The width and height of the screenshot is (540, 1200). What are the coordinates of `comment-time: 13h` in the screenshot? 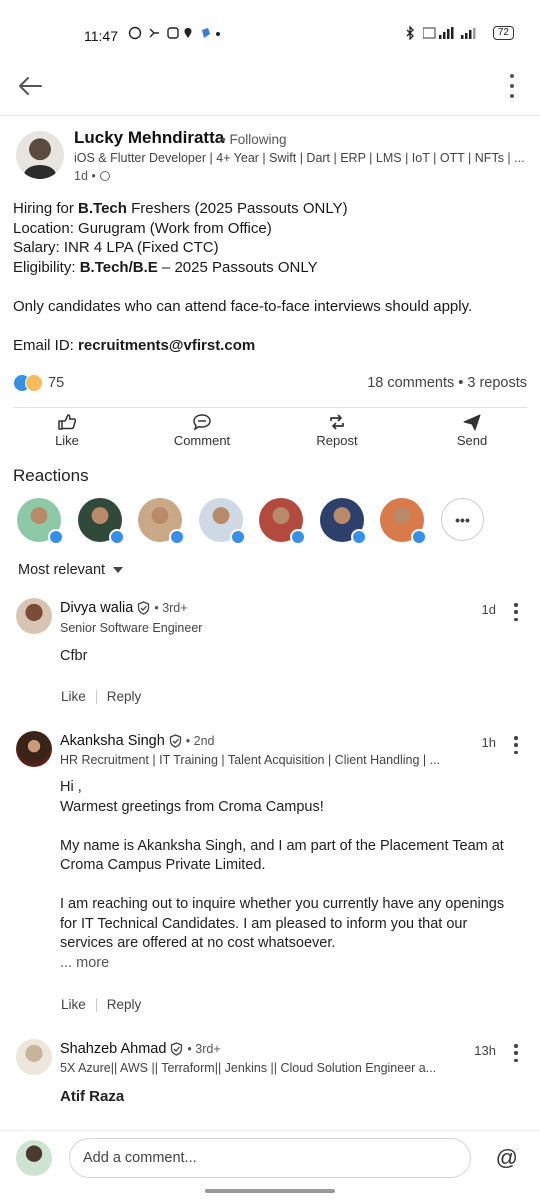 It's located at (485, 1050).